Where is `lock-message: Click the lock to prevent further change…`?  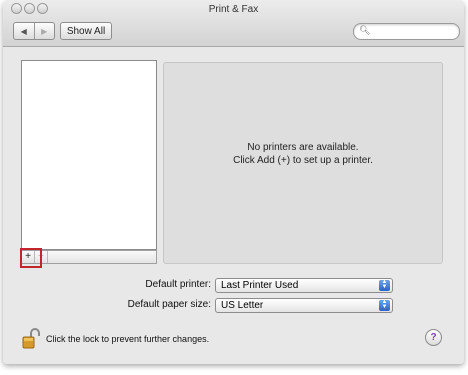 lock-message: Click the lock to prevent further change… is located at coordinates (128, 339).